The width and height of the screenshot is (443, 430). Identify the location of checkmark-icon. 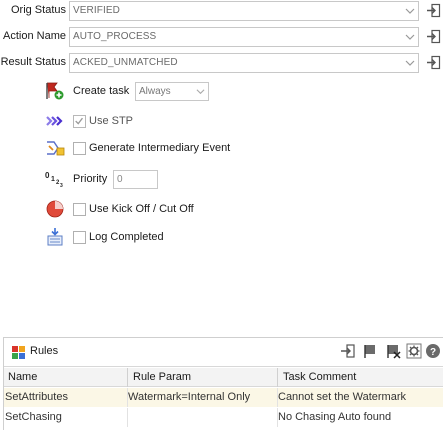
(79, 121).